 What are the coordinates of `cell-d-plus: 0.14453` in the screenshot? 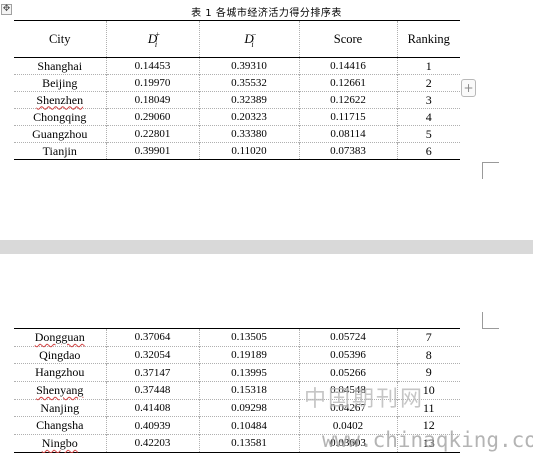 It's located at (152, 66).